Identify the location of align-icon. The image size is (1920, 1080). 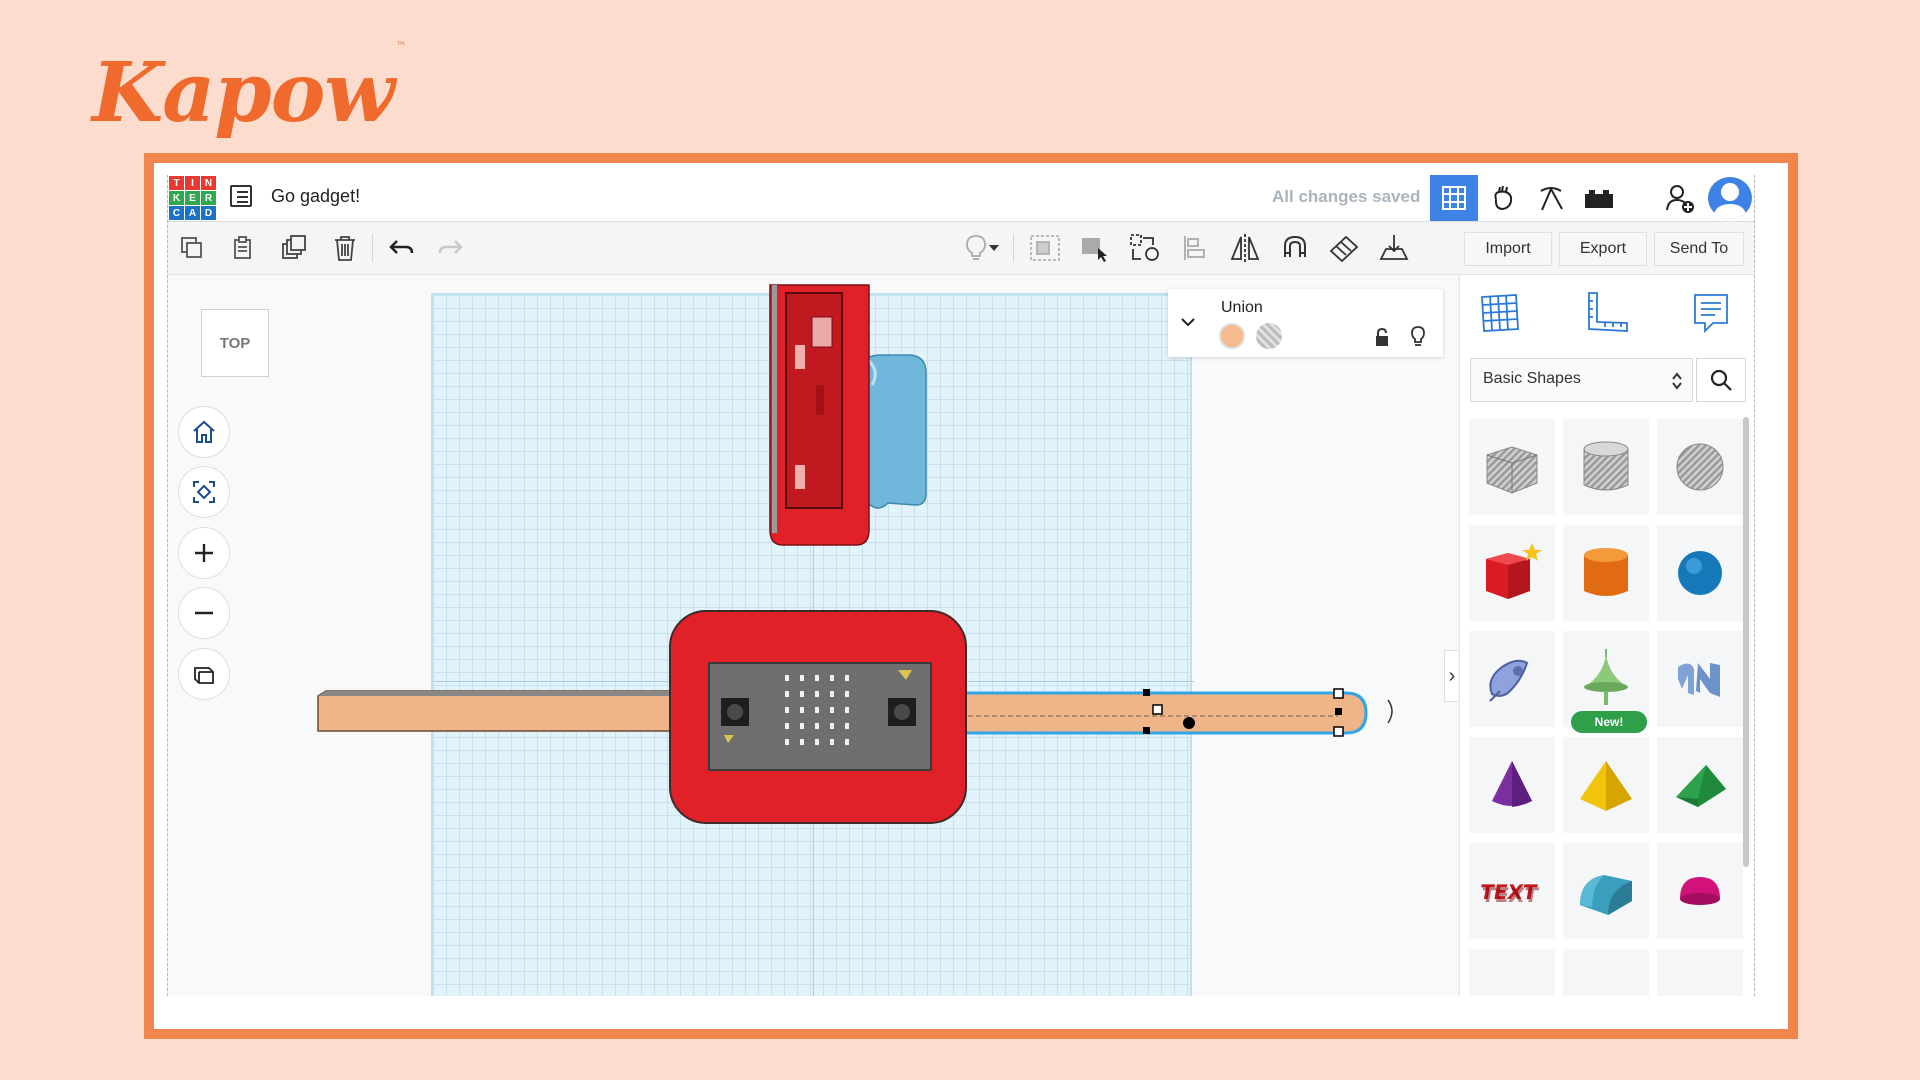
(1194, 248).